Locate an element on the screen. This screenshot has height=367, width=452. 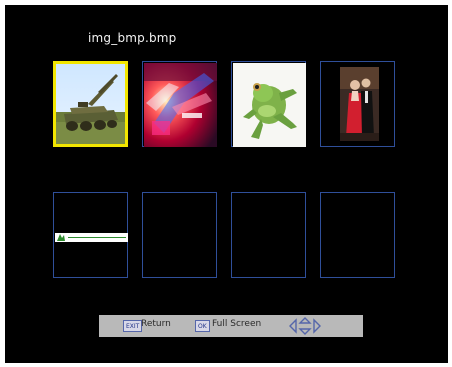
navigation-arrows-icon is located at coordinates (305, 326).